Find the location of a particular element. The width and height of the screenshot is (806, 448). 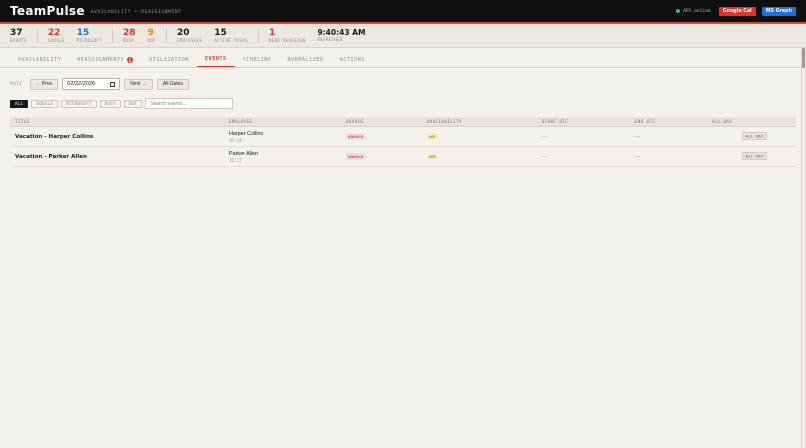

source-badge: GOOGLE is located at coordinates (356, 136).